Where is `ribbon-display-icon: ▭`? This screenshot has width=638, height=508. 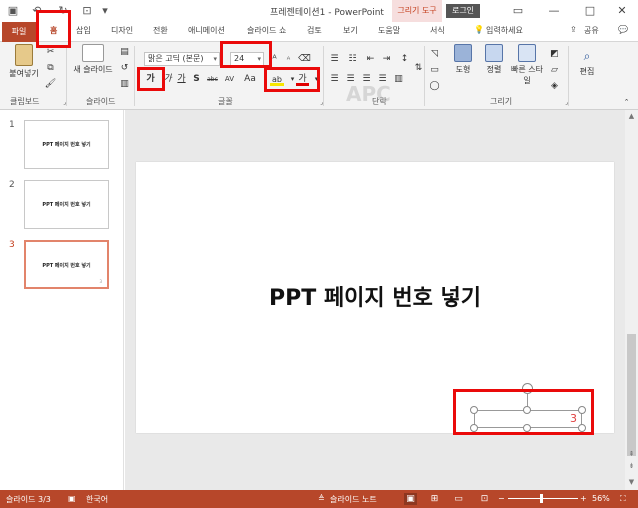 ribbon-display-icon: ▭ is located at coordinates (518, 11).